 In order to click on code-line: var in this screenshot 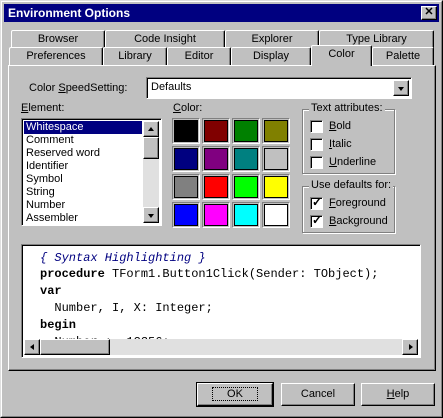, I will do `click(51, 291)`.